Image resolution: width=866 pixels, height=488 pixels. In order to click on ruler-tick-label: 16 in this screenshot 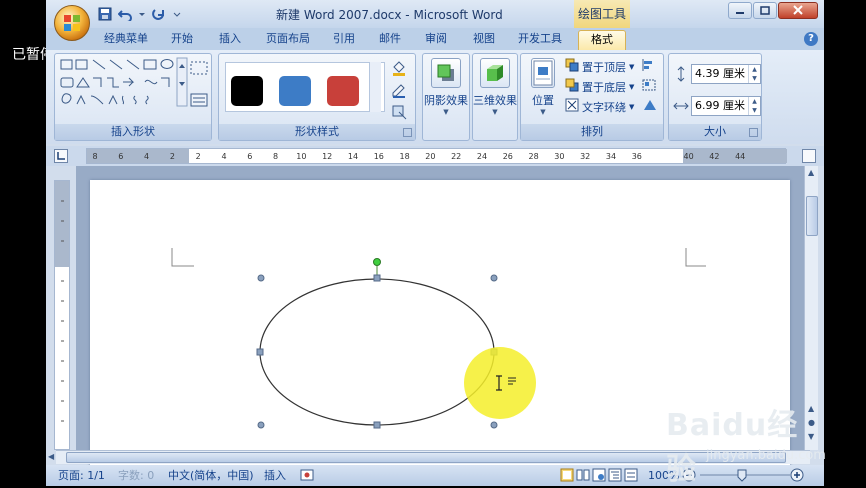, I will do `click(379, 156)`.